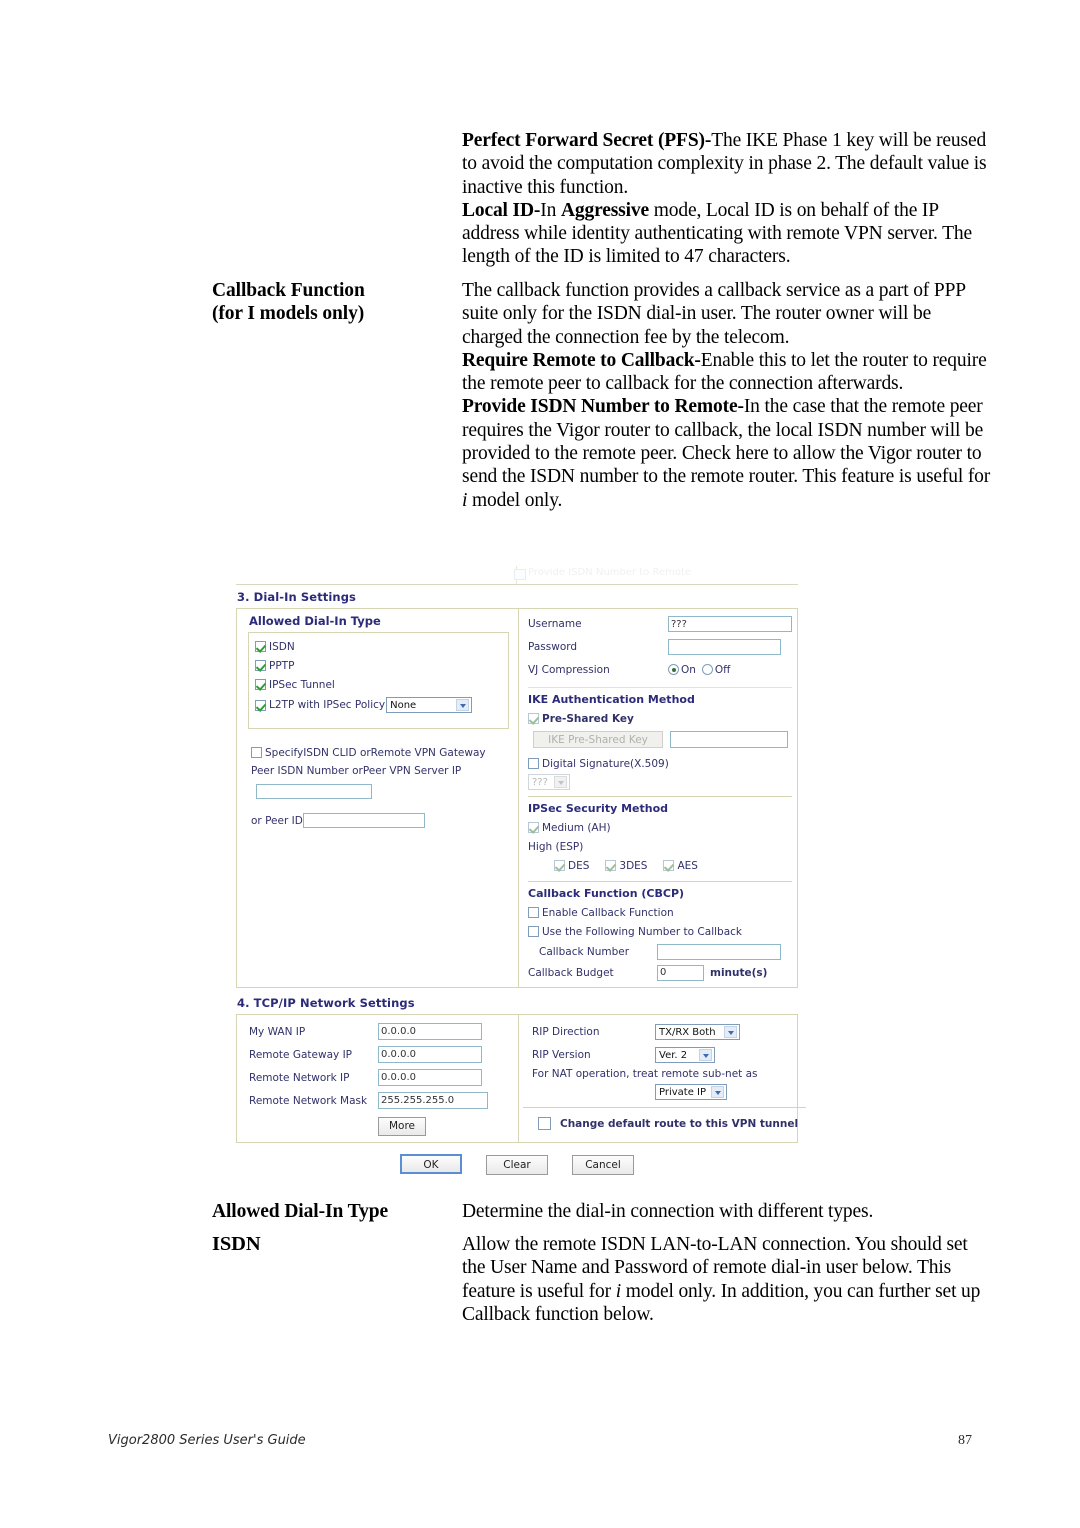  Describe the element at coordinates (378, 665) in the screenshot. I see `dial-in-type-pptp: PPTP` at that location.